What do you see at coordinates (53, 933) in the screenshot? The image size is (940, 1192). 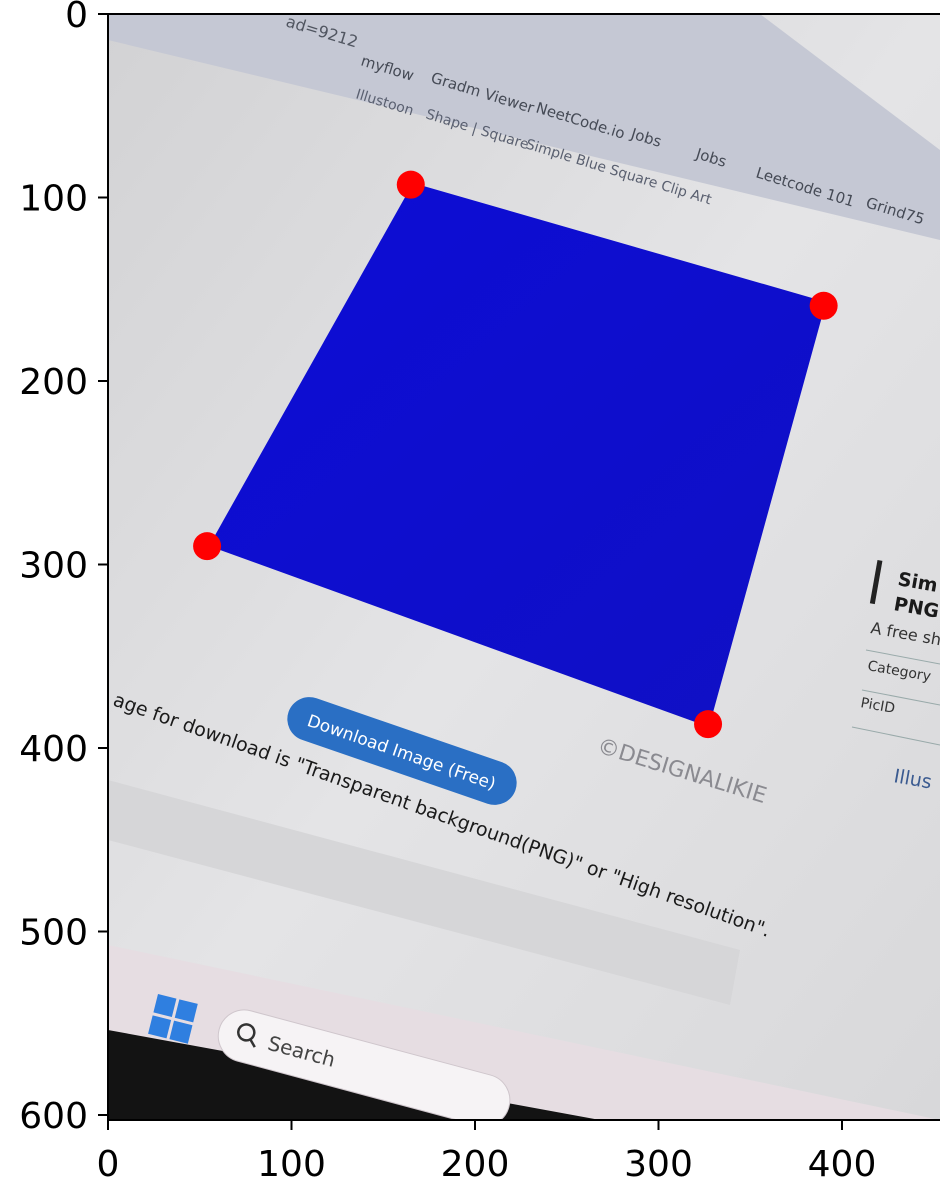 I see `y-tick-label: 500` at bounding box center [53, 933].